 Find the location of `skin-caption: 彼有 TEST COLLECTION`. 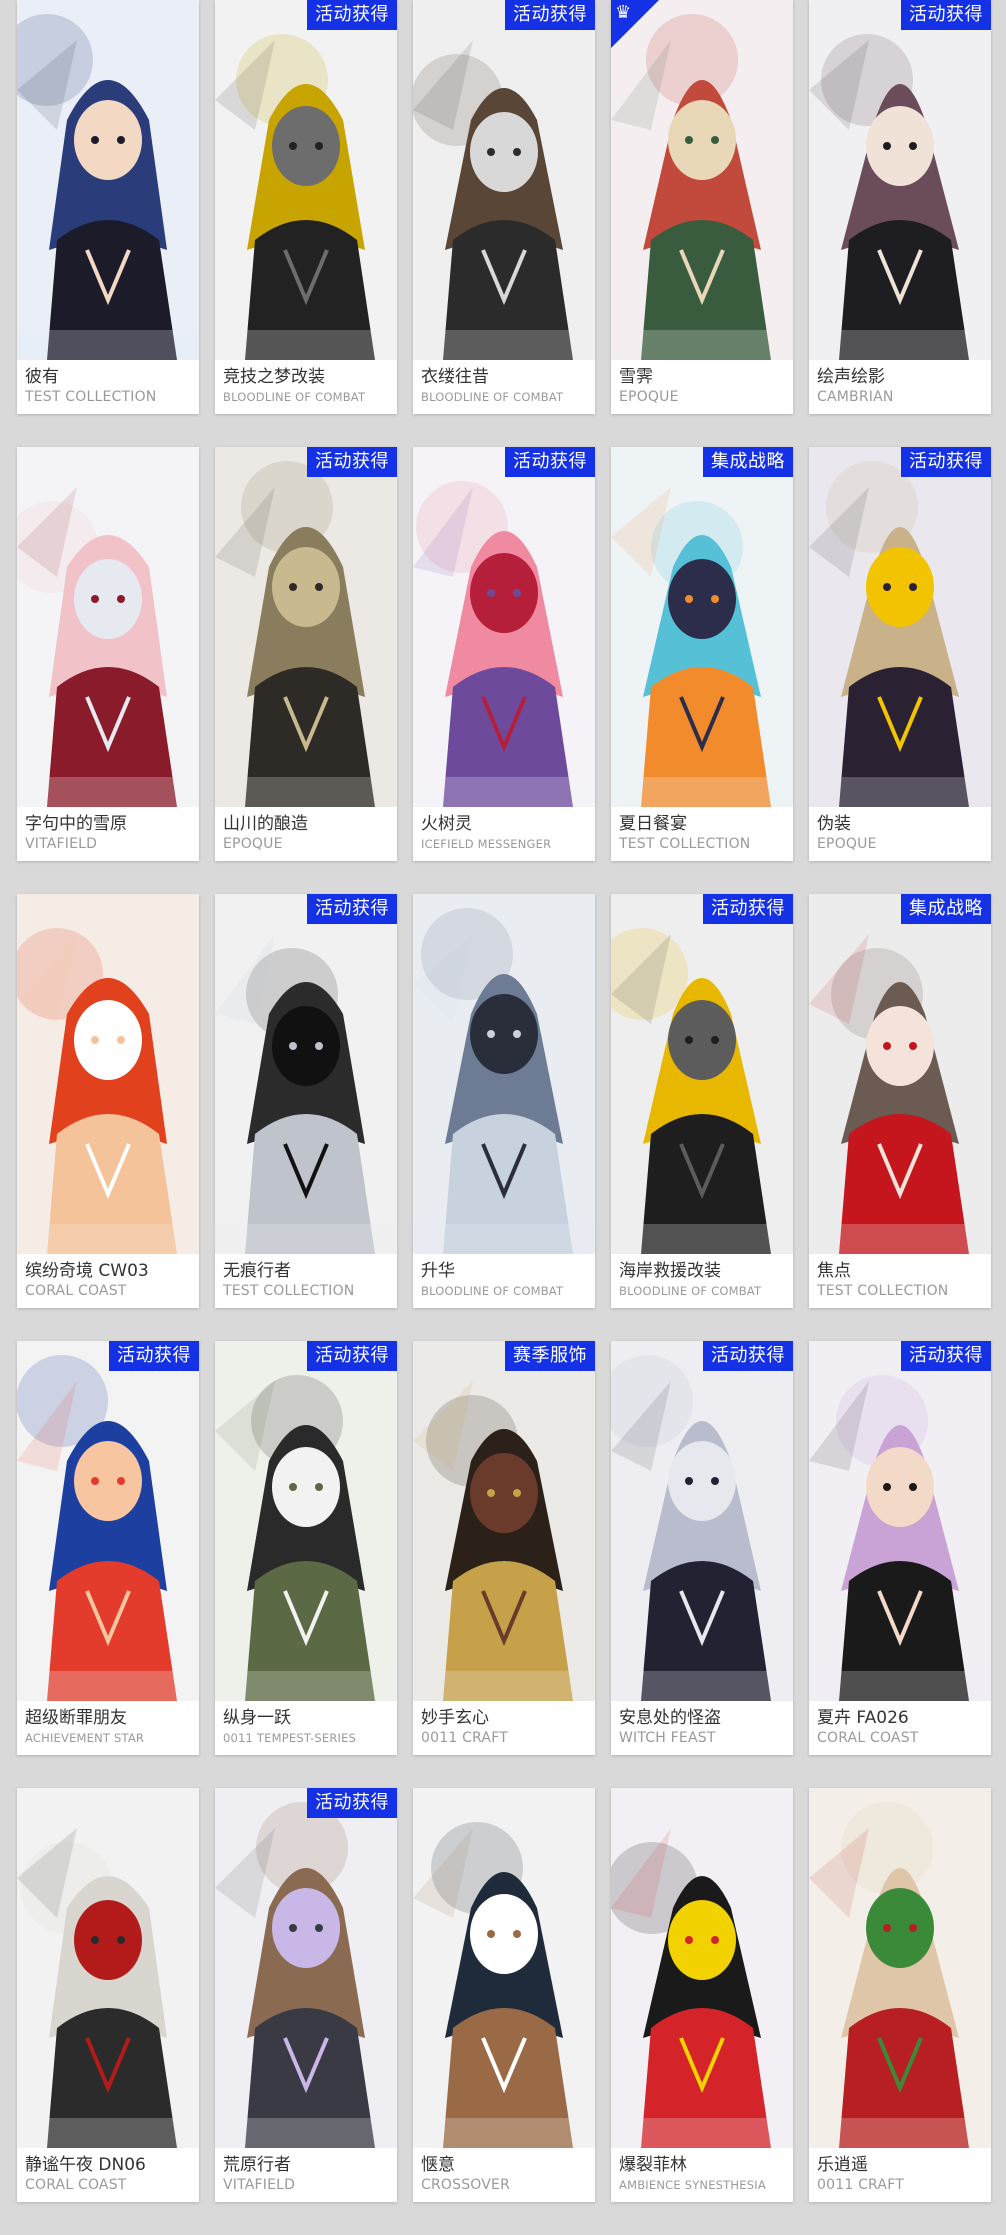

skin-caption: 彼有 TEST COLLECTION is located at coordinates (108, 387).